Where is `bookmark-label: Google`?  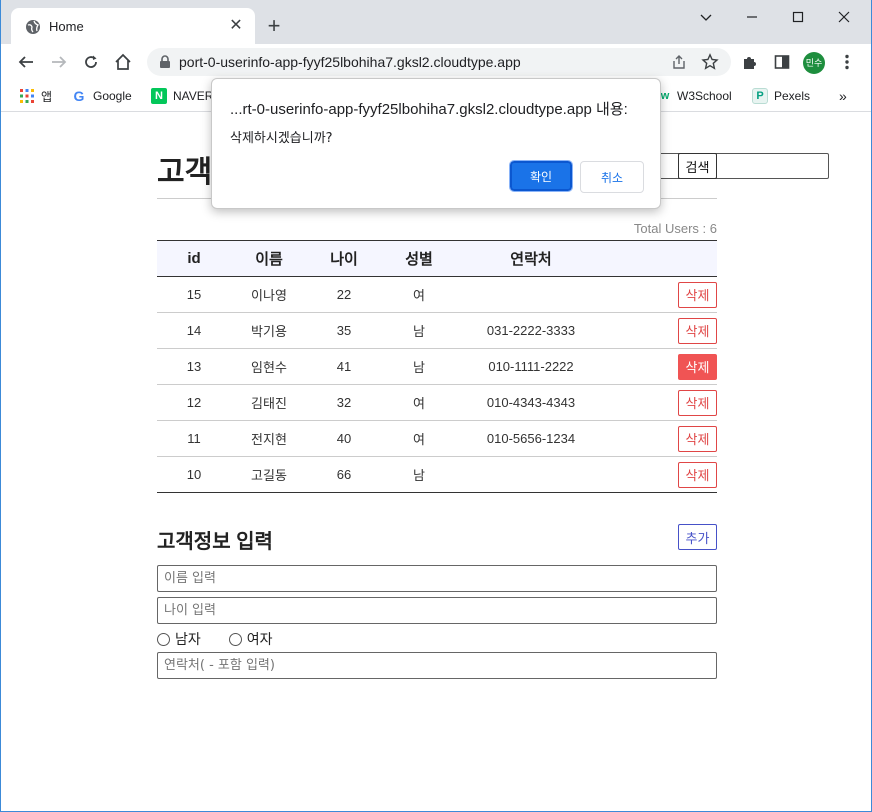 bookmark-label: Google is located at coordinates (112, 96).